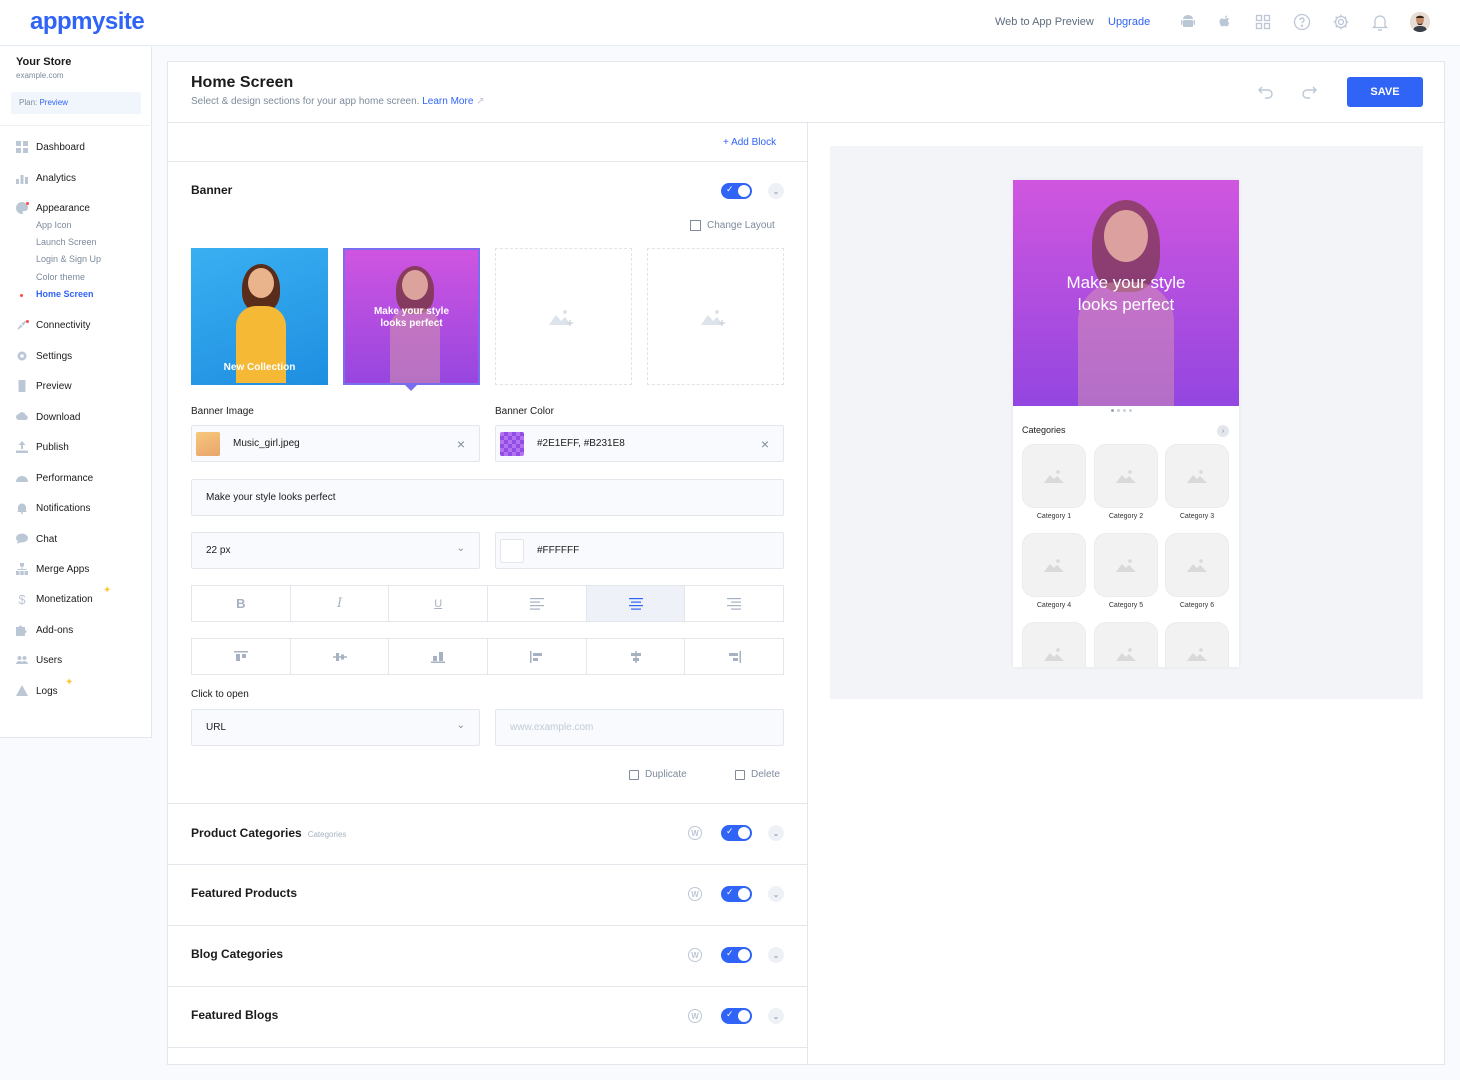  What do you see at coordinates (46, 178) in the screenshot?
I see `sidebar-item-analytics: Analytics` at bounding box center [46, 178].